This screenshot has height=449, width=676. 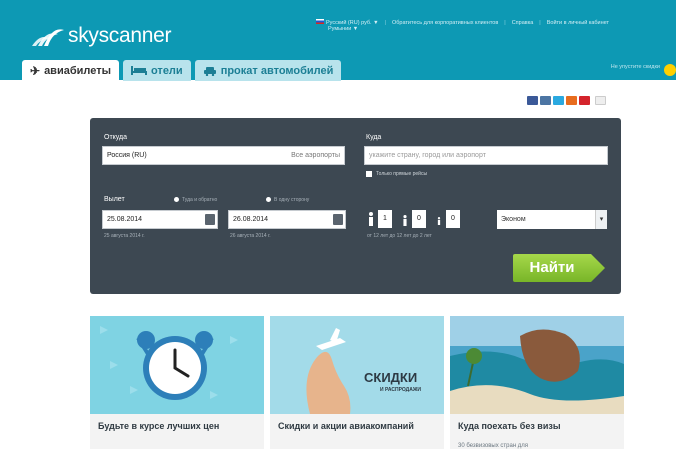 I want to click on return-date-text: 26 августа 2014 г., so click(x=250, y=236).